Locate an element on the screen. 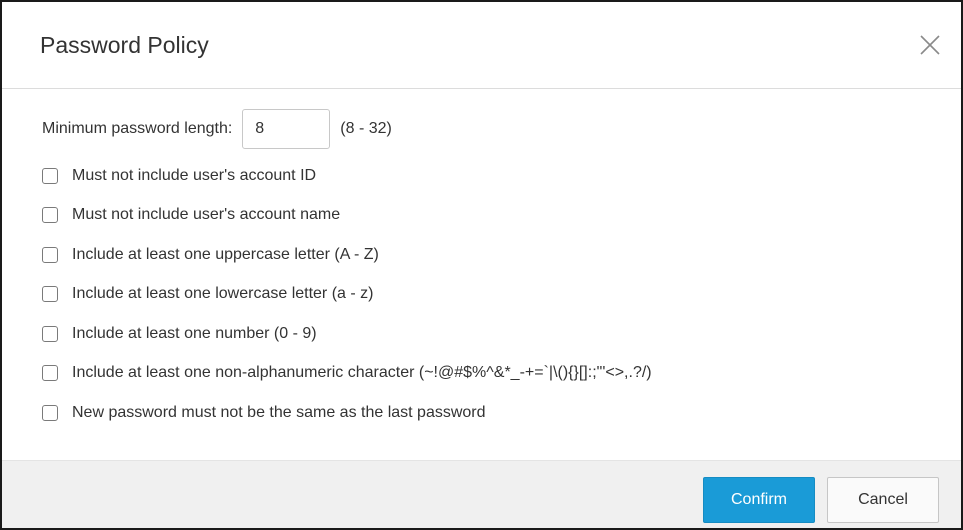  option-label: Include at least one number (0 - 9) is located at coordinates (194, 333).